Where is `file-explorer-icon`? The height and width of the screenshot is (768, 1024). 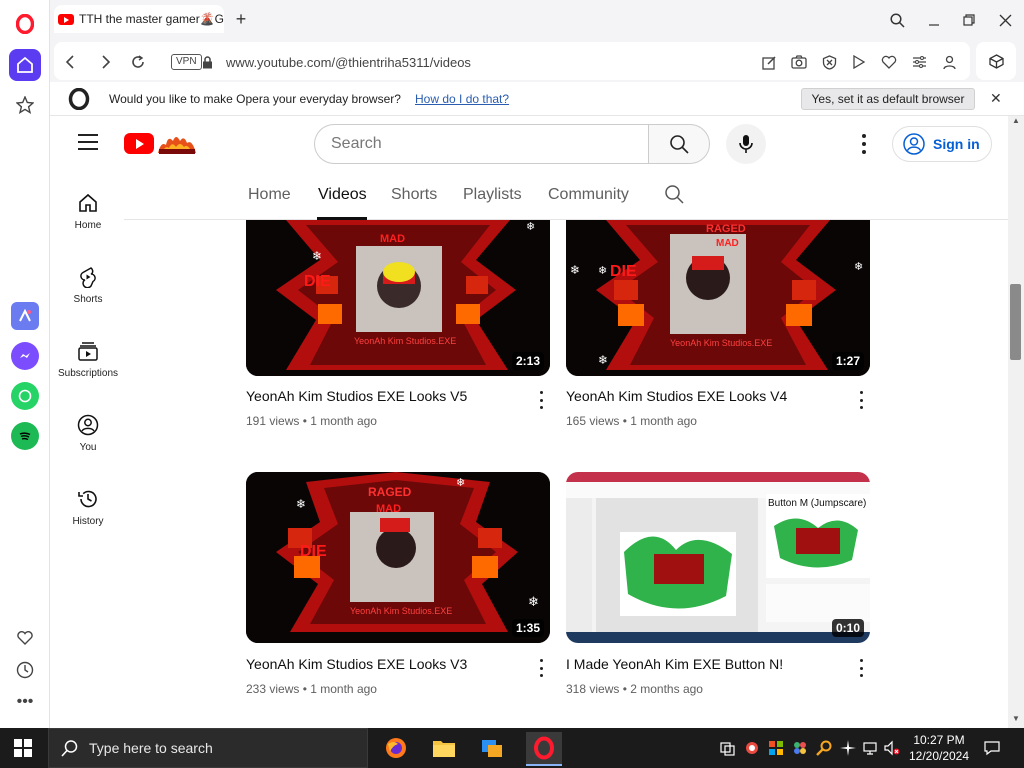 file-explorer-icon is located at coordinates (444, 748).